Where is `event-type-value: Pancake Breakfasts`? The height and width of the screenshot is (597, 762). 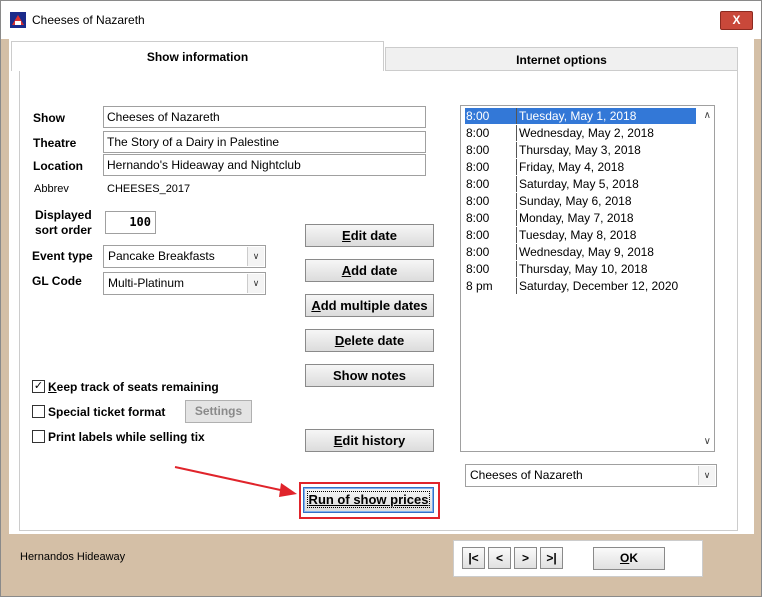 event-type-value: Pancake Breakfasts is located at coordinates (161, 256).